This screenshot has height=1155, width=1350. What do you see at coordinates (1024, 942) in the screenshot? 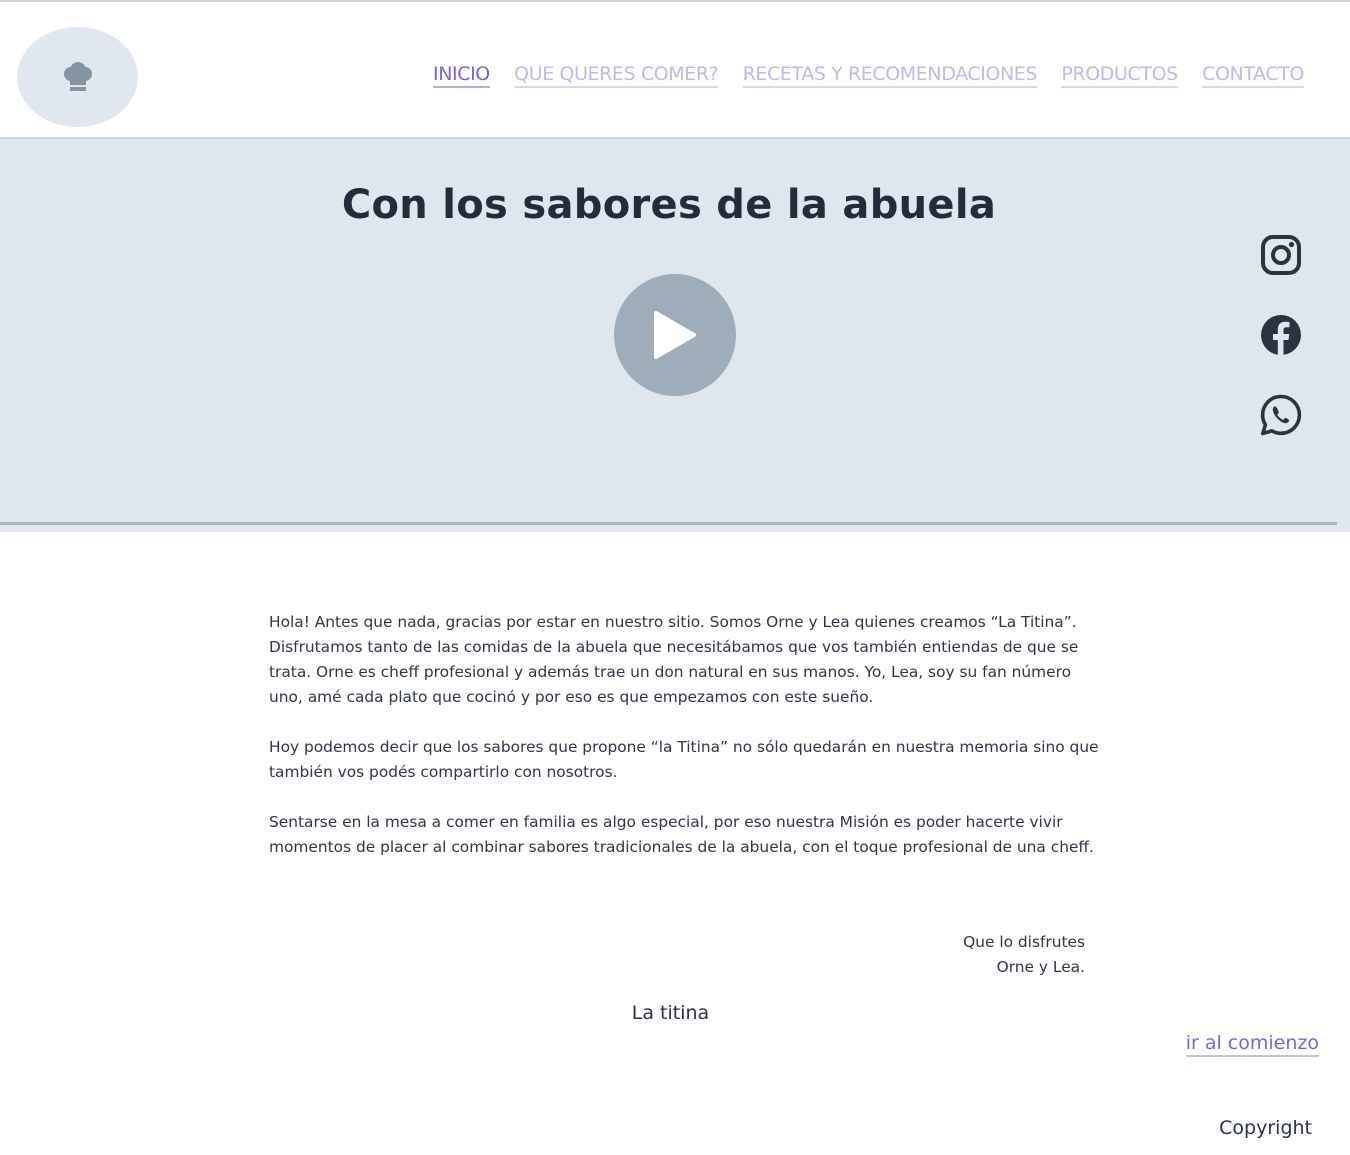
I see `signoff-line: Que lo disfrutes` at bounding box center [1024, 942].